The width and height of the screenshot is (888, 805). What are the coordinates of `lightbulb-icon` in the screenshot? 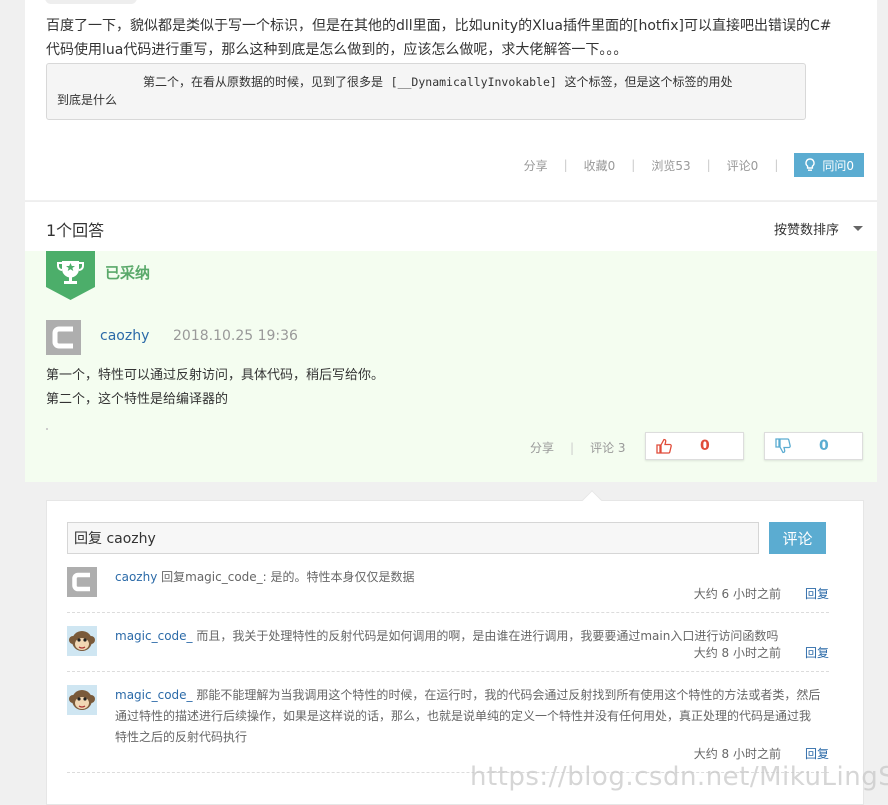 It's located at (810, 164).